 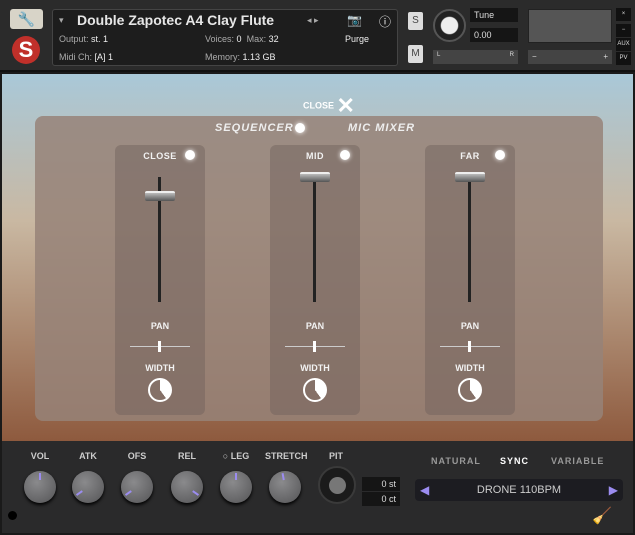 I want to click on memory-value: 1.13 GB, so click(x=259, y=57).